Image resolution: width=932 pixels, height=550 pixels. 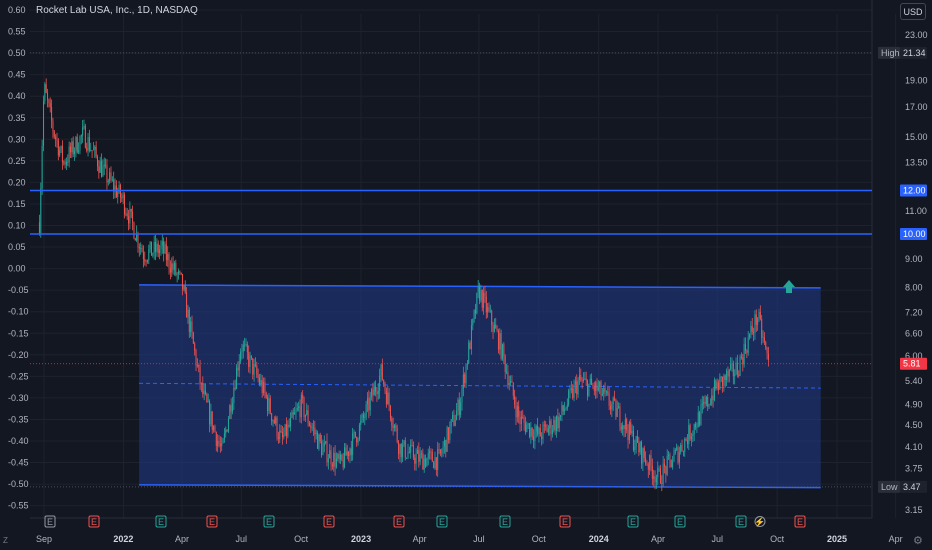 I want to click on left-axis-tick: -0.50, so click(x=18, y=484).